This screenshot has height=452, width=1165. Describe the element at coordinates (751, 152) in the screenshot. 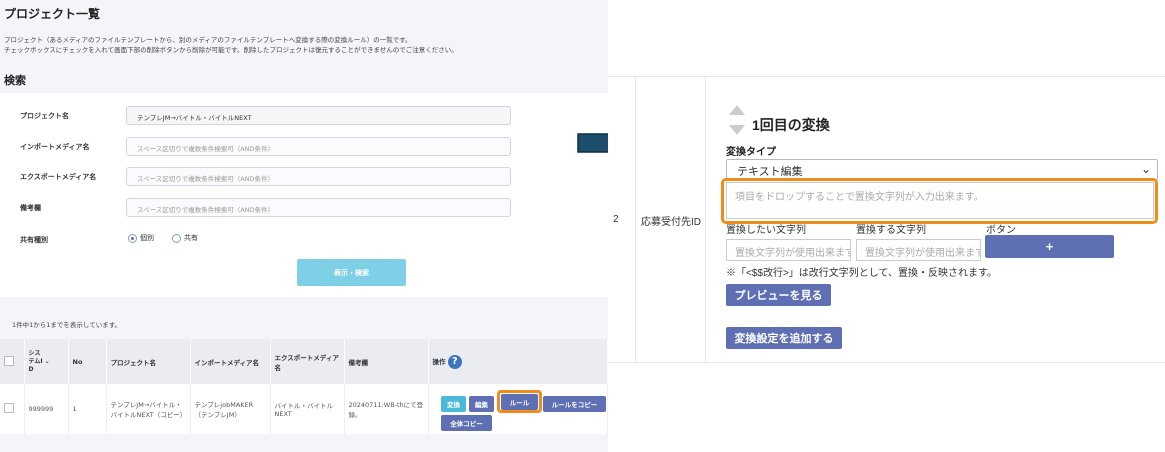

I see `conversion-type-label: 変換タイプ` at that location.